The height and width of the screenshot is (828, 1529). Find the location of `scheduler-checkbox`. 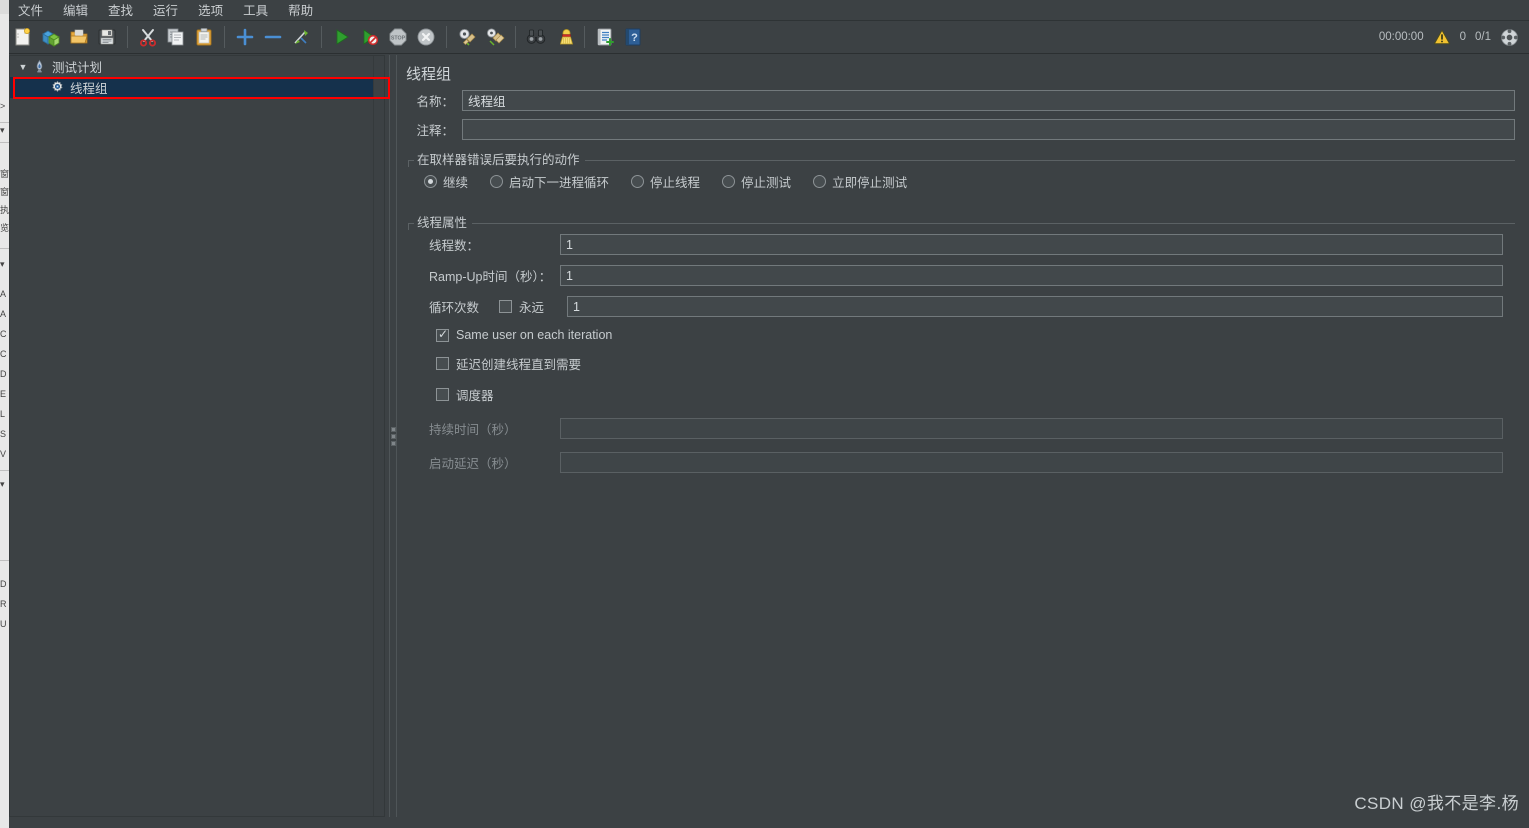

scheduler-checkbox is located at coordinates (442, 394).